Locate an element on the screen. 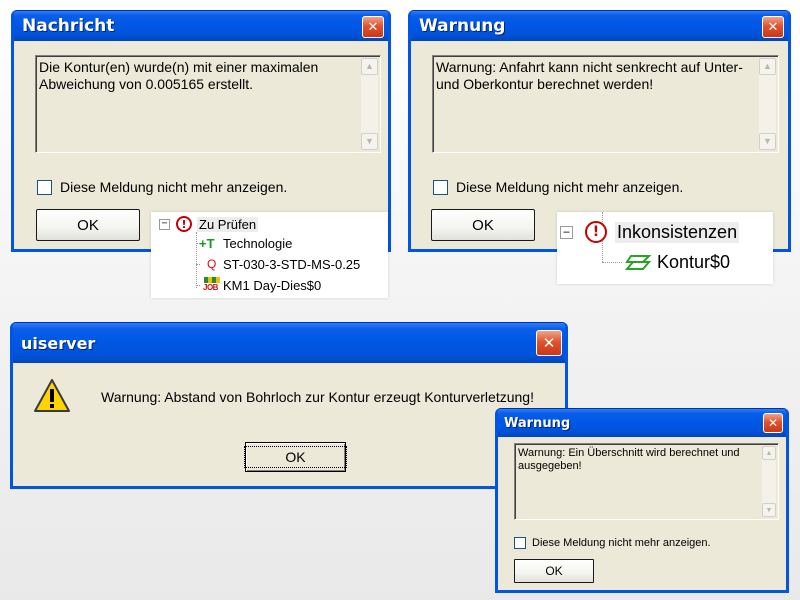  tree-root-label: Inkonsistenzen is located at coordinates (677, 232).